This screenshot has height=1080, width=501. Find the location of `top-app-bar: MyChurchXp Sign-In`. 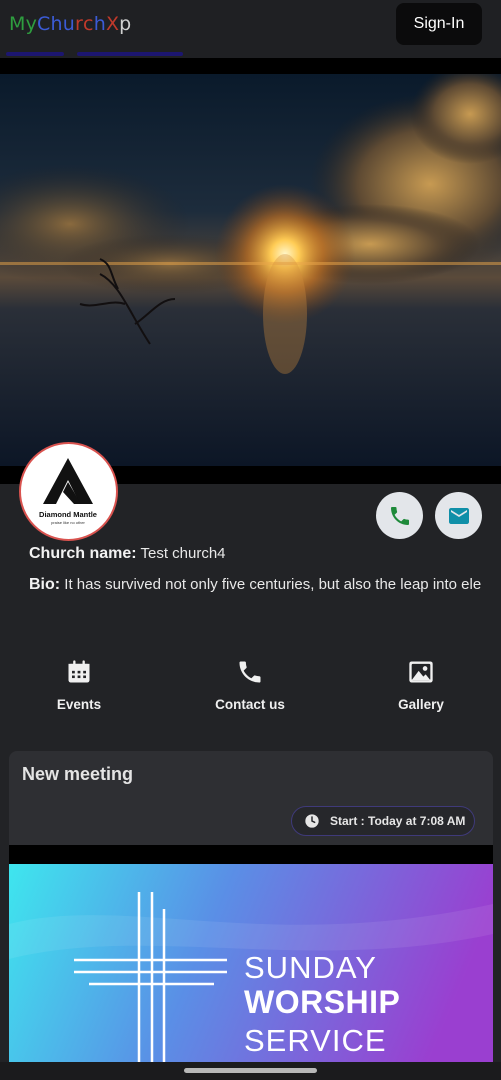

top-app-bar: MyChurchXp Sign-In is located at coordinates (250, 29).